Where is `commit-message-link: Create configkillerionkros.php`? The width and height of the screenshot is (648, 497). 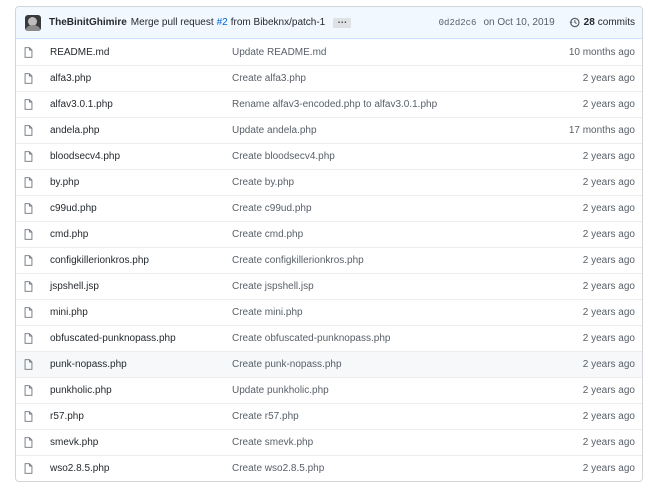
commit-message-link: Create configkillerionkros.php is located at coordinates (373, 260).